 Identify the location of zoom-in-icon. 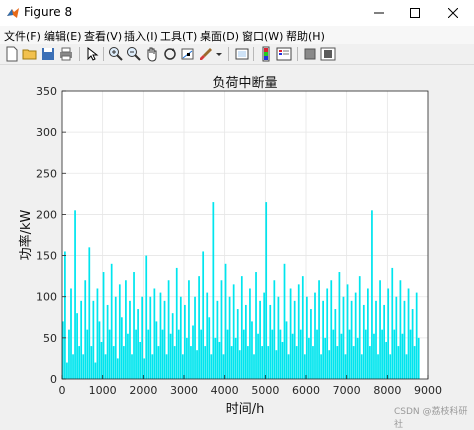
(116, 54).